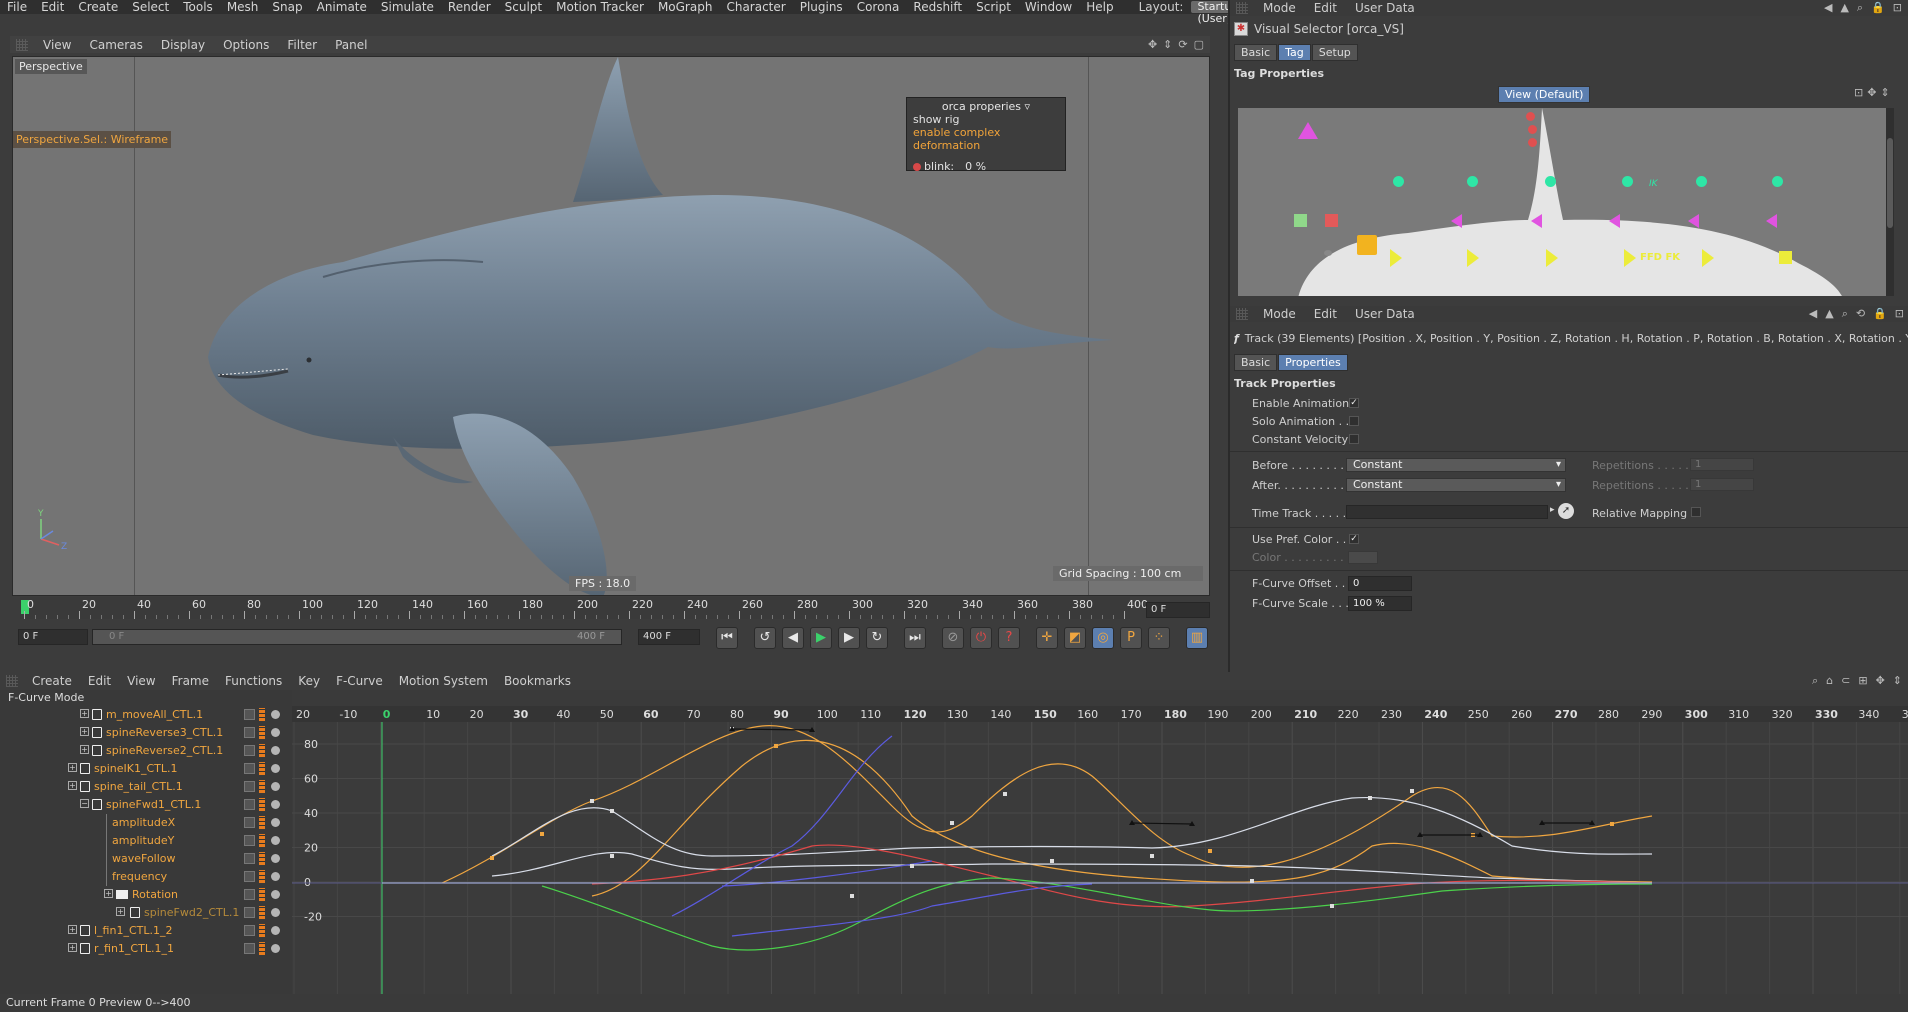  Describe the element at coordinates (793, 638) in the screenshot. I see `step-back-icon: ◀` at that location.